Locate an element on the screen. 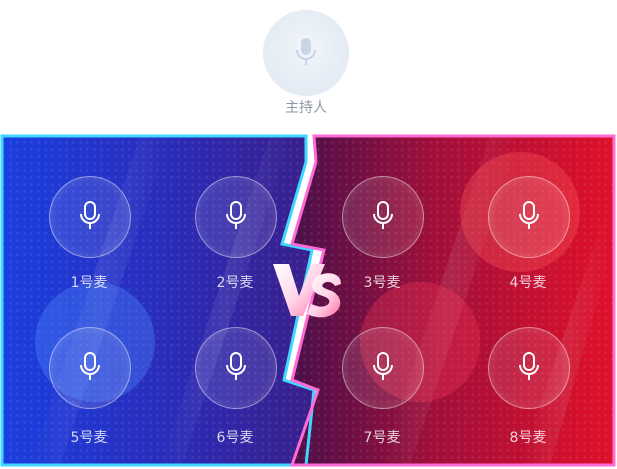  seat-5-label: 5号麦 is located at coordinates (89, 438).